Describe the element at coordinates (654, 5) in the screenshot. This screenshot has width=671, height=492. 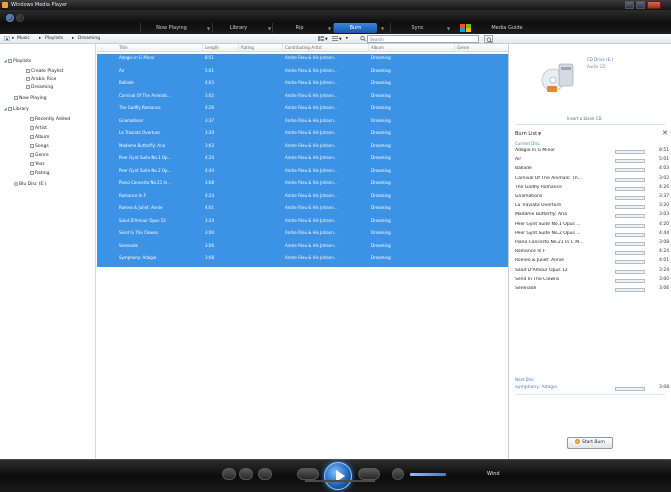
I see `close-button` at that location.